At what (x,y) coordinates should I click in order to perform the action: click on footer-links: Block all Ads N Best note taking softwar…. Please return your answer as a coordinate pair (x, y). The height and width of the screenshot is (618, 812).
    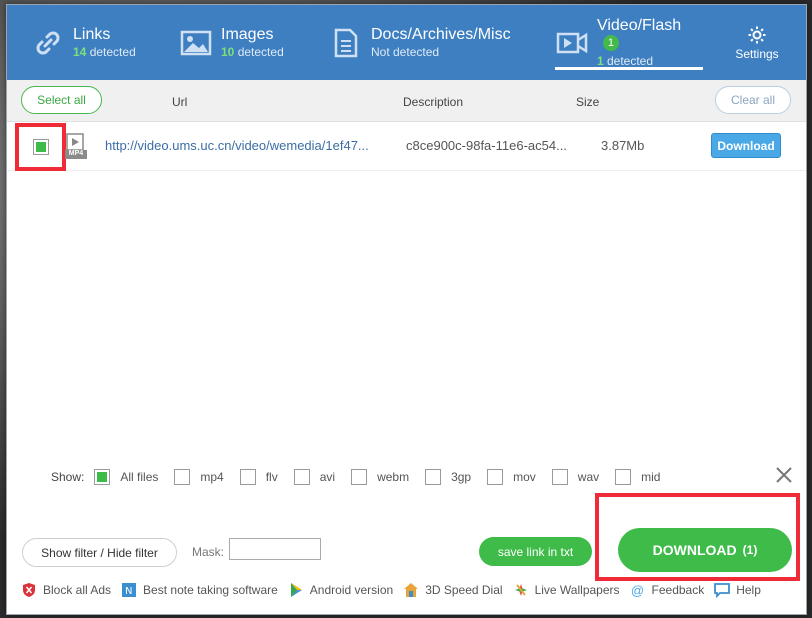
    Looking at the image, I should click on (396, 590).